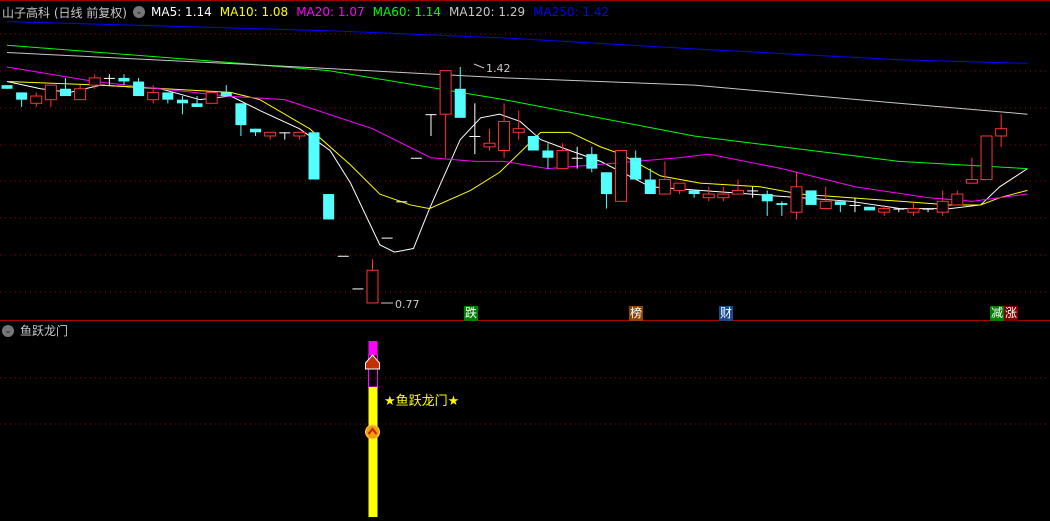 The height and width of the screenshot is (521, 1050). I want to click on signal-badge-cai: 财, so click(726, 313).